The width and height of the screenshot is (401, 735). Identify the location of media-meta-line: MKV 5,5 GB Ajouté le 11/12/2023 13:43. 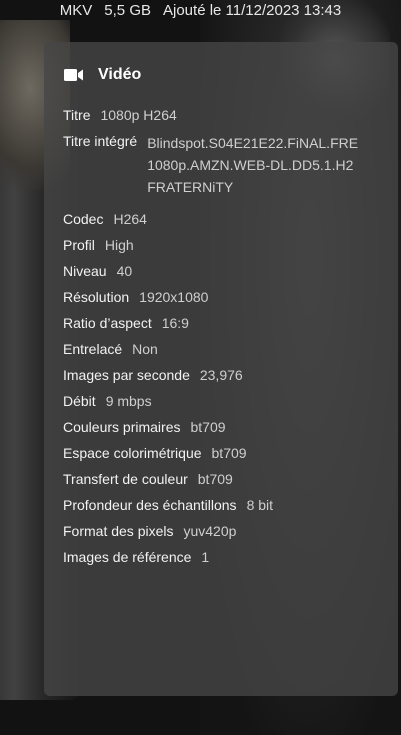
(200, 13).